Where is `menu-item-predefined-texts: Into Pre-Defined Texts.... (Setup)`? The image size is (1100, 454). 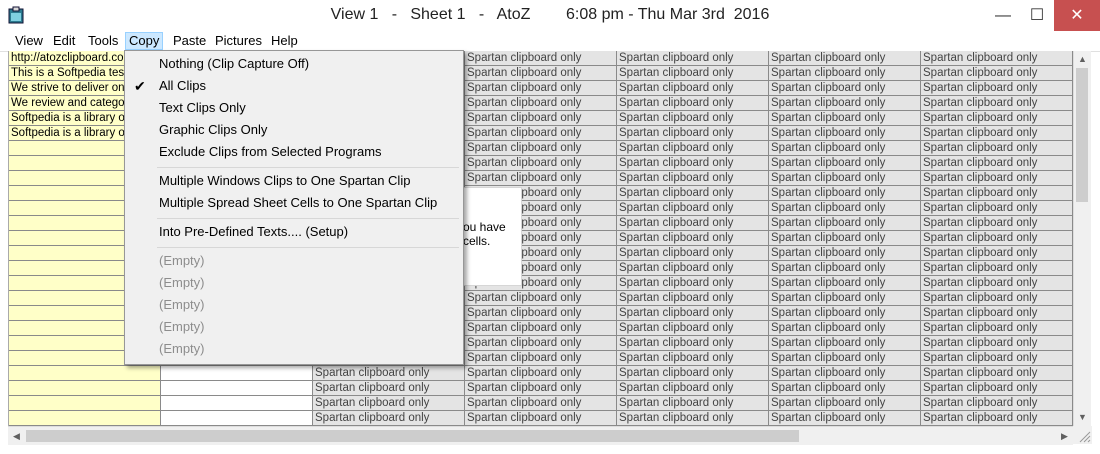 menu-item-predefined-texts: Into Pre-Defined Texts.... (Setup) is located at coordinates (294, 232).